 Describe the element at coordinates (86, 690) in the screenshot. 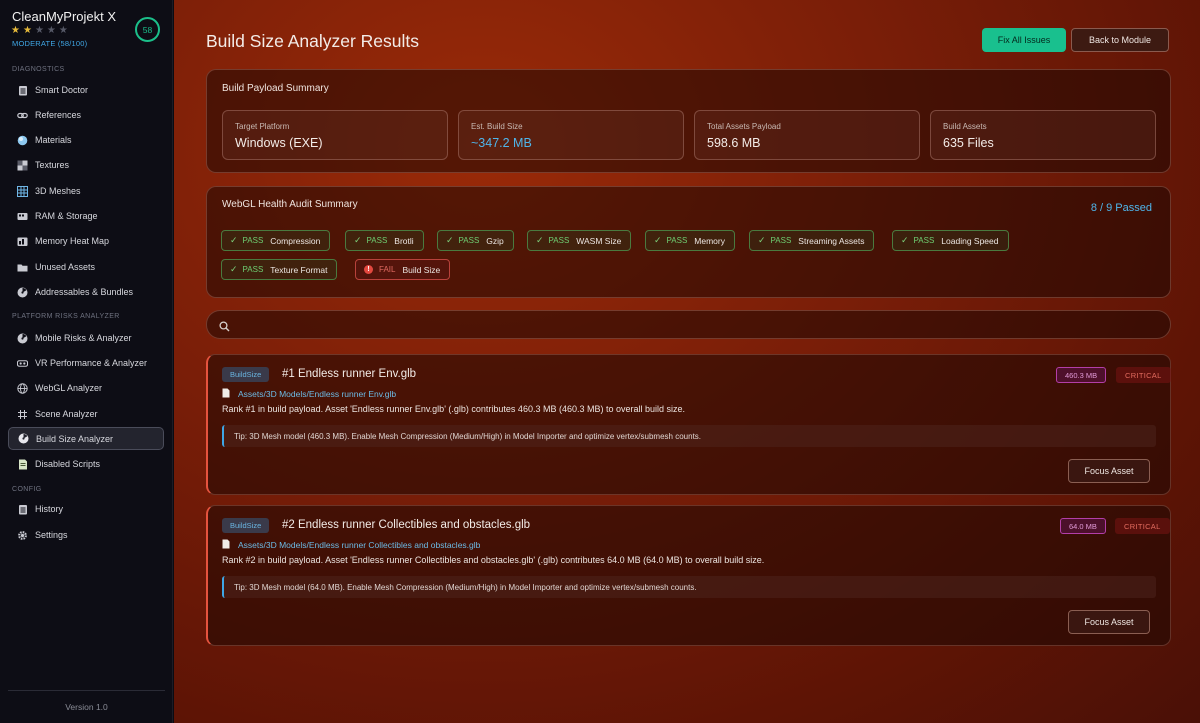

I see `sidebar-divider` at that location.